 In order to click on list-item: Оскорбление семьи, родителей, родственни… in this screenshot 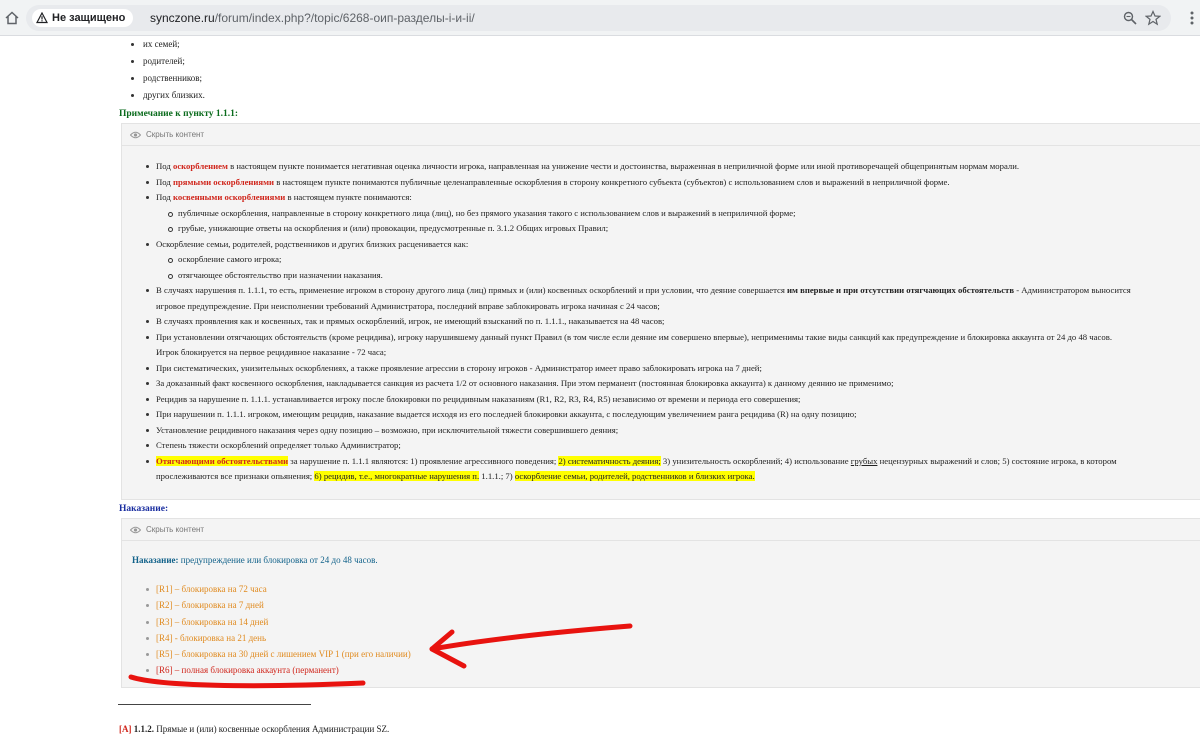, I will do `click(672, 245)`.